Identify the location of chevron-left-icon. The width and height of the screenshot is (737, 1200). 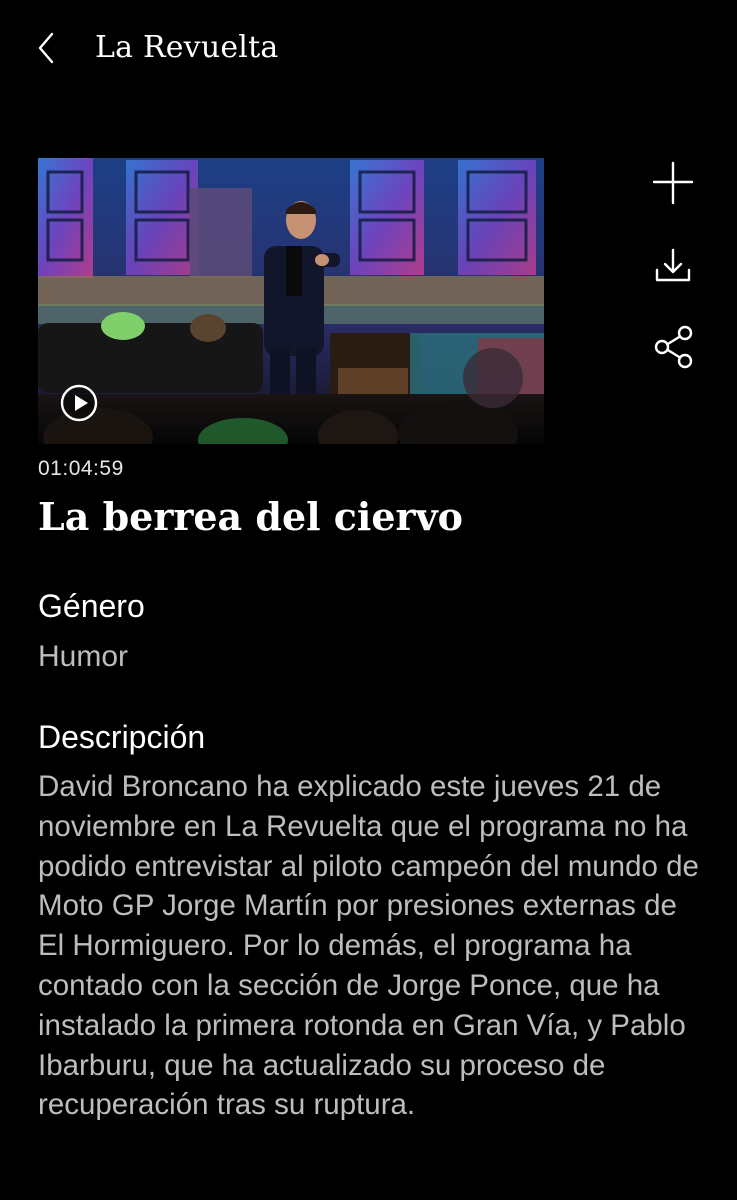
(46, 48).